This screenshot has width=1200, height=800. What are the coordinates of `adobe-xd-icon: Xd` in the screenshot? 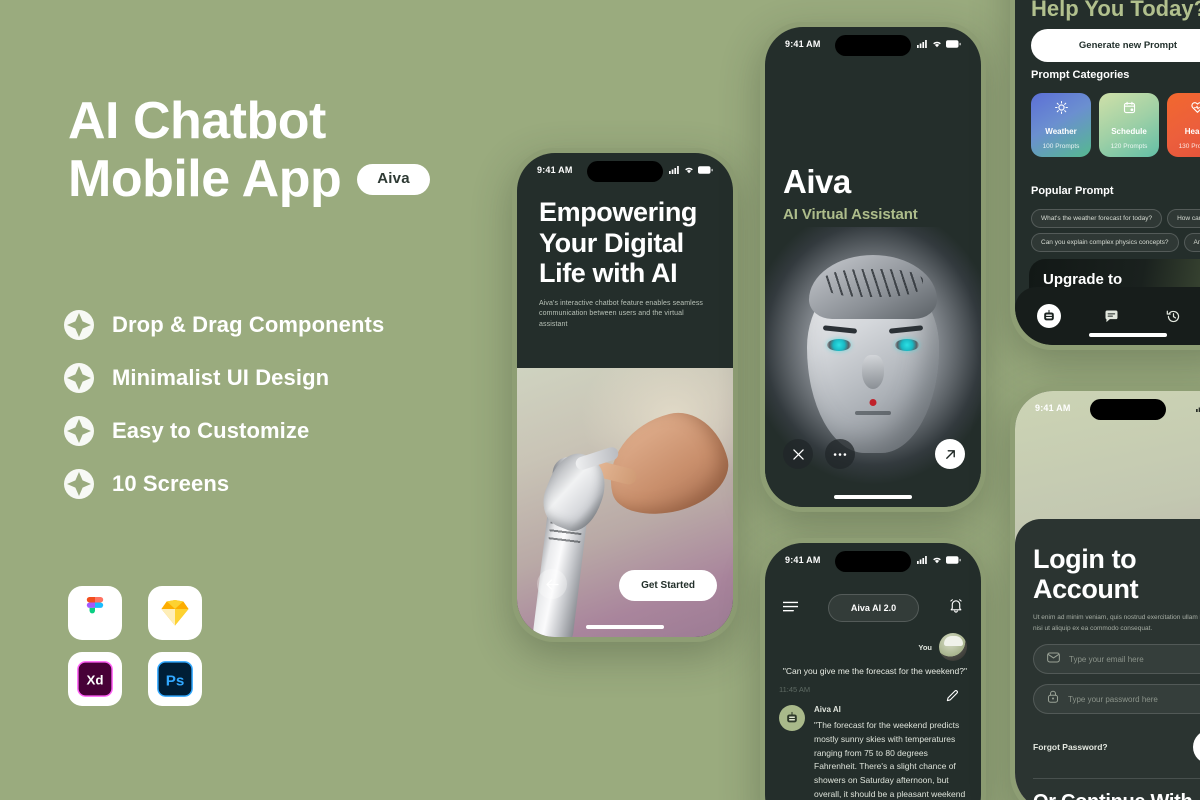 It's located at (95, 679).